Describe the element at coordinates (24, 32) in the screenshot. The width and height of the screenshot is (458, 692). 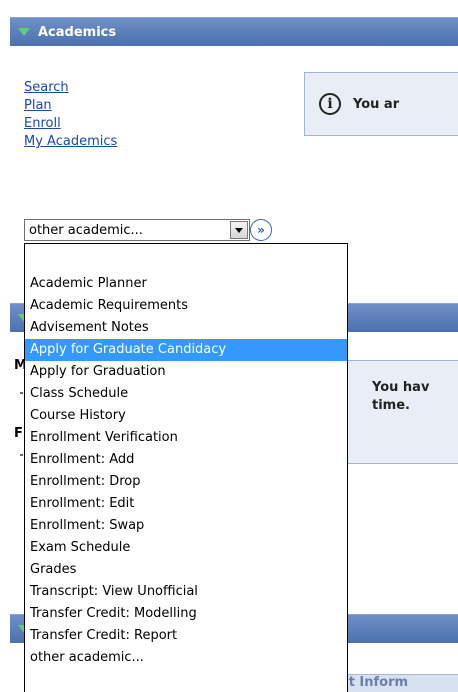
I see `collapse-triangle-icon` at that location.